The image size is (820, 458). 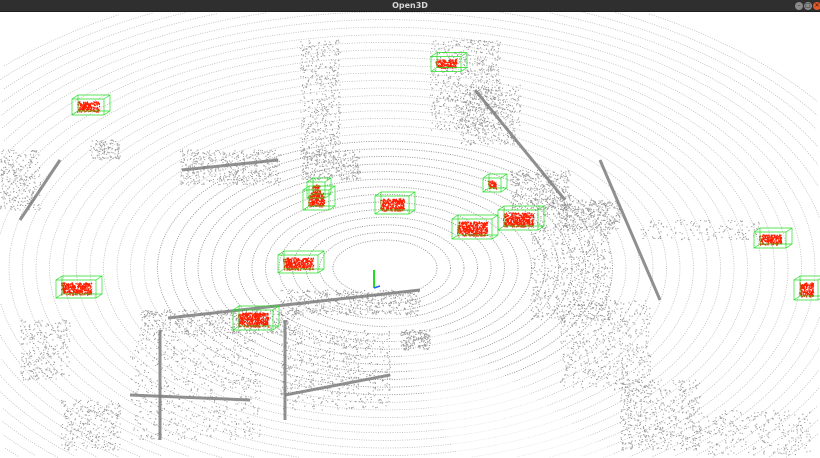 I want to click on maximize-button: □, so click(x=808, y=6).